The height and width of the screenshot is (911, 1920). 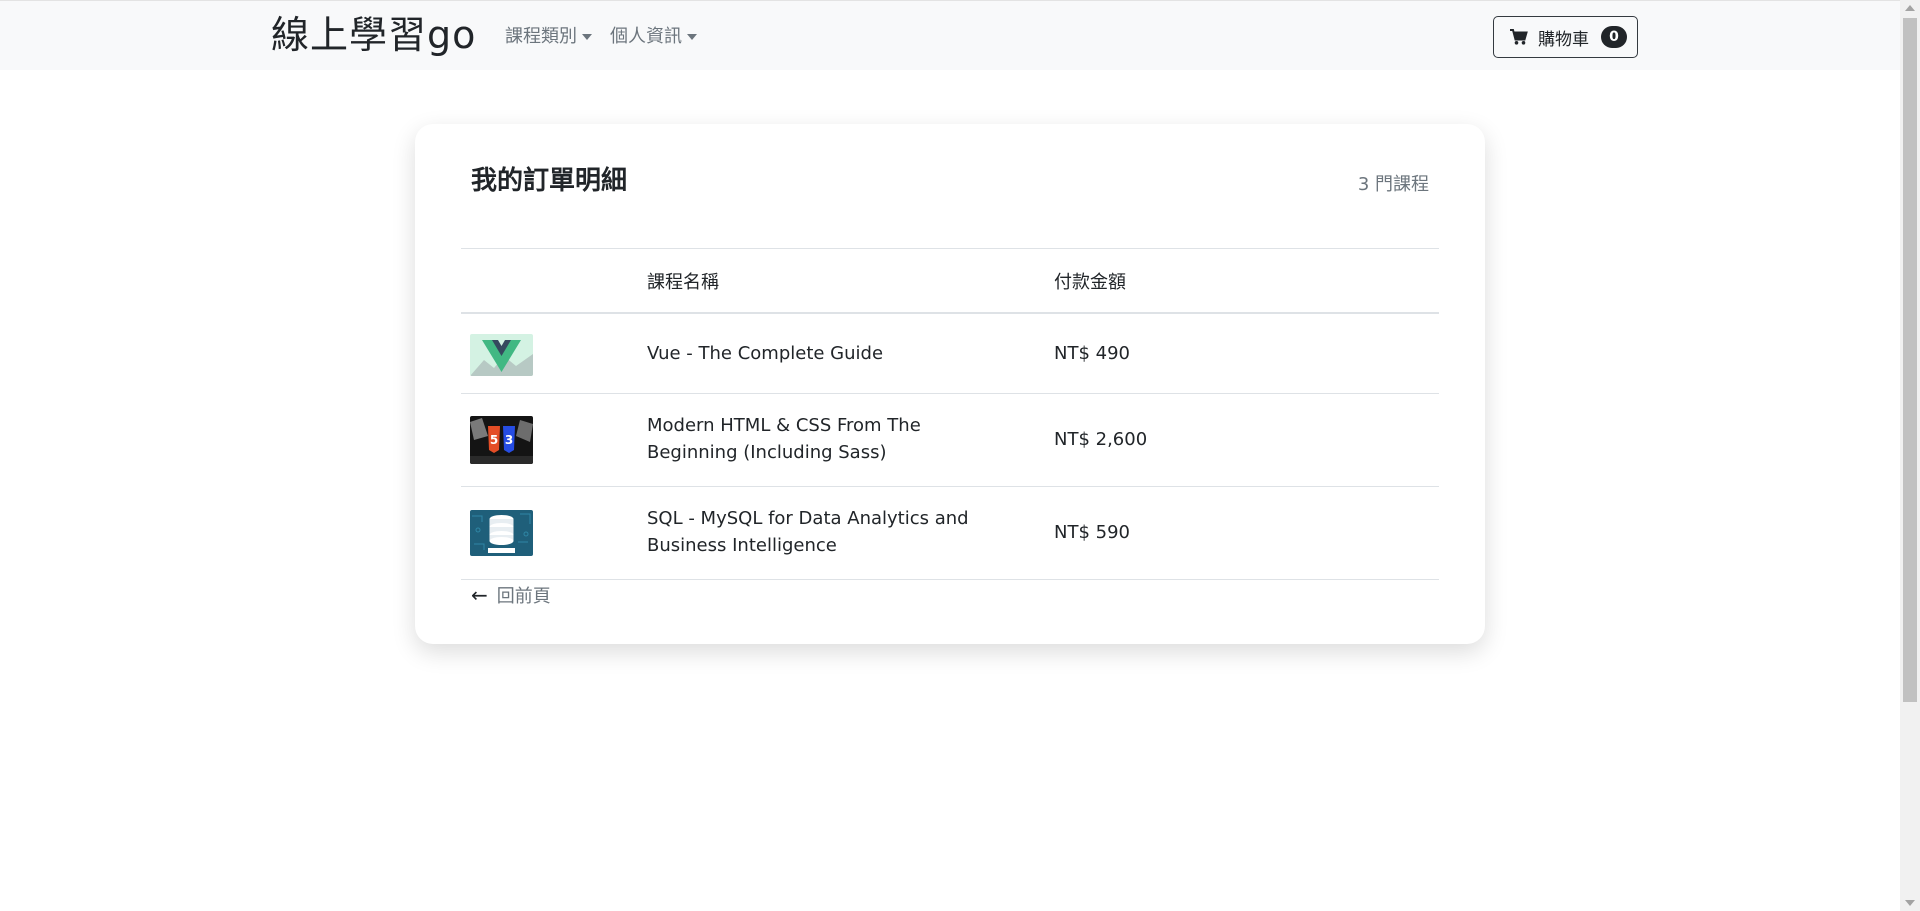 I want to click on vertical-scrollbar, so click(x=1910, y=455).